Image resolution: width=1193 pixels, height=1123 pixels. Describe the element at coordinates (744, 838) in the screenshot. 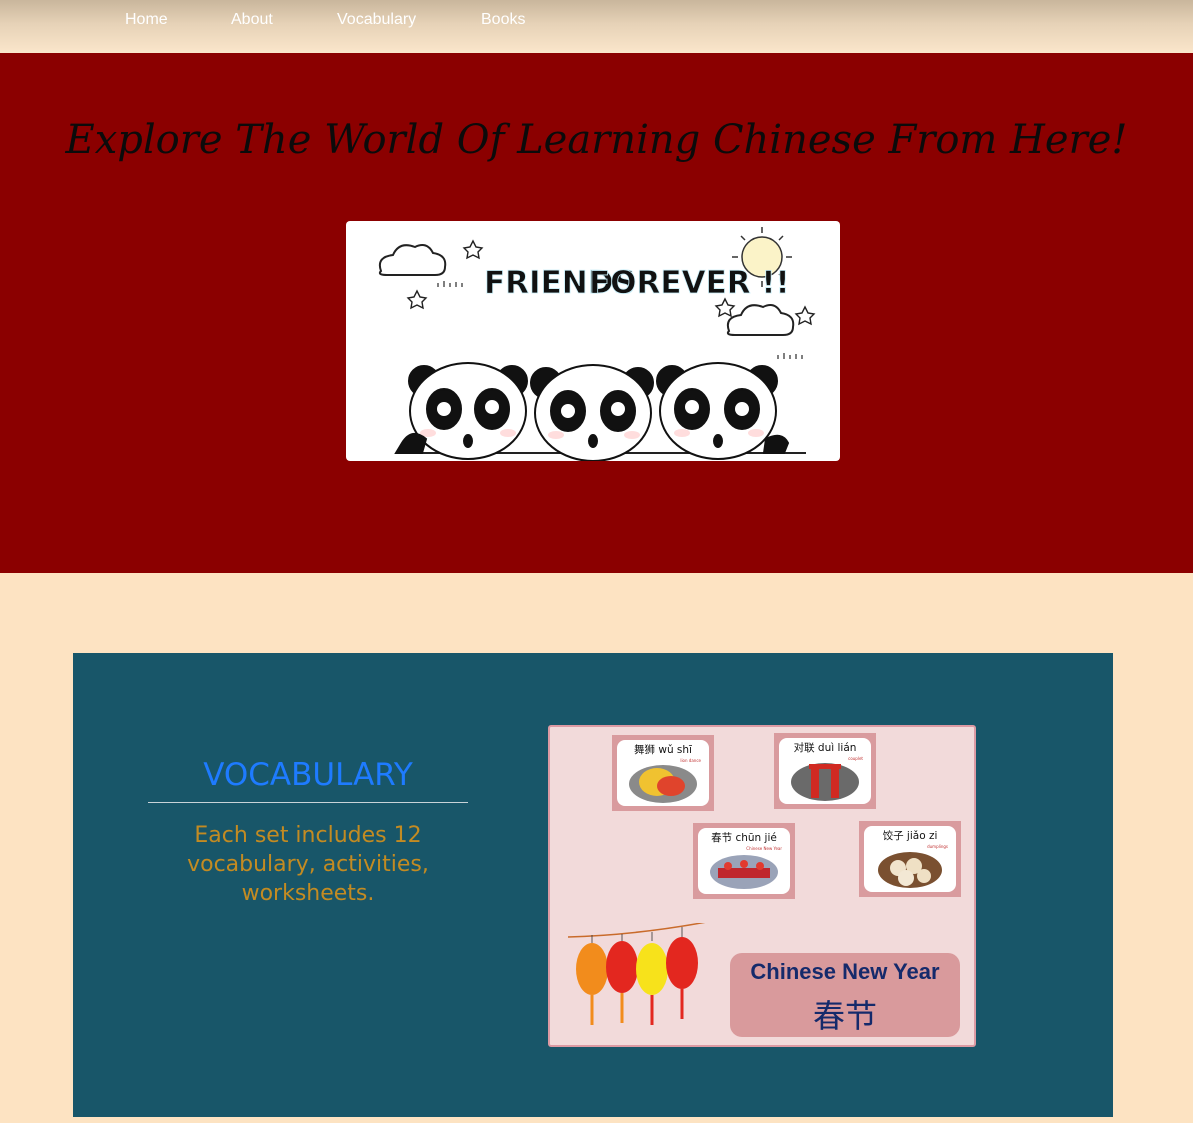

I see `card-label: 春节 chūn jié` at that location.